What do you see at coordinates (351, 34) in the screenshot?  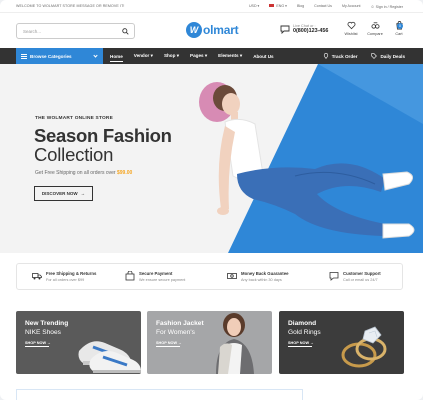 I see `wishlist-label: Wishlist` at bounding box center [351, 34].